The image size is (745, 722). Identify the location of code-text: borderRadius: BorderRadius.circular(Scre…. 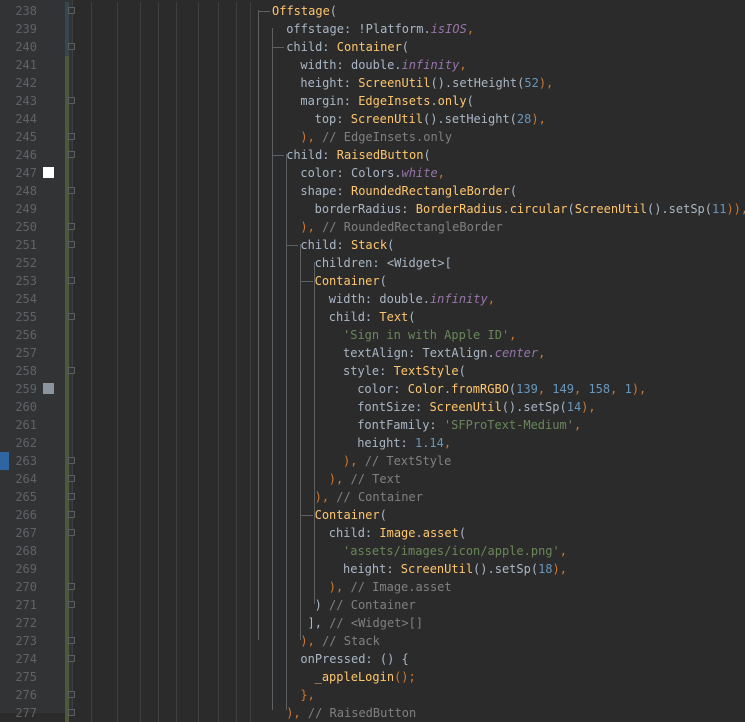
(530, 209).